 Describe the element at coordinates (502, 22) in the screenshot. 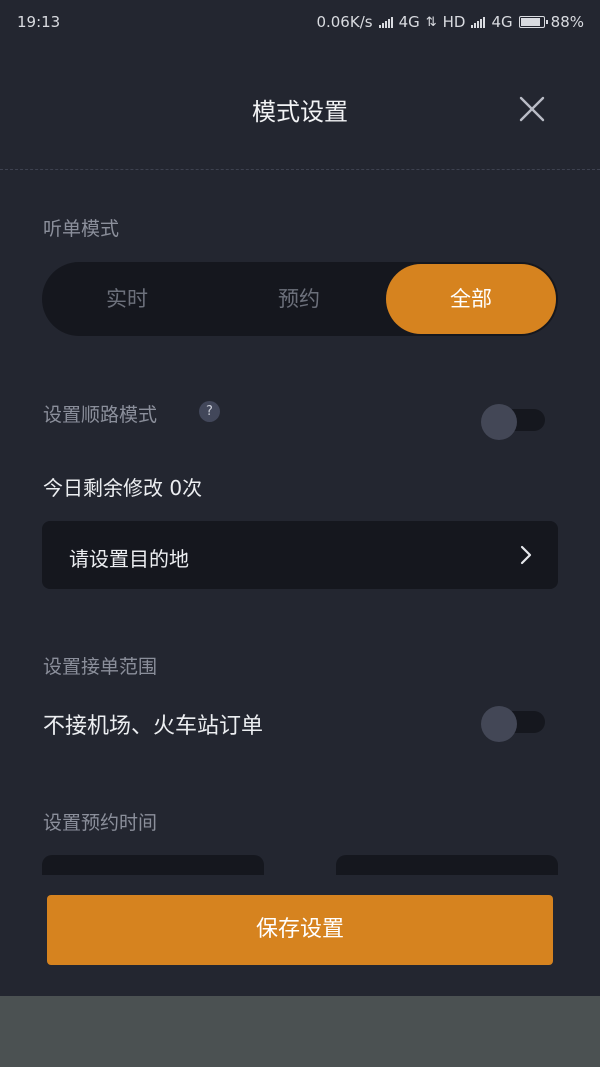

I see `network-type-2: 4G` at that location.